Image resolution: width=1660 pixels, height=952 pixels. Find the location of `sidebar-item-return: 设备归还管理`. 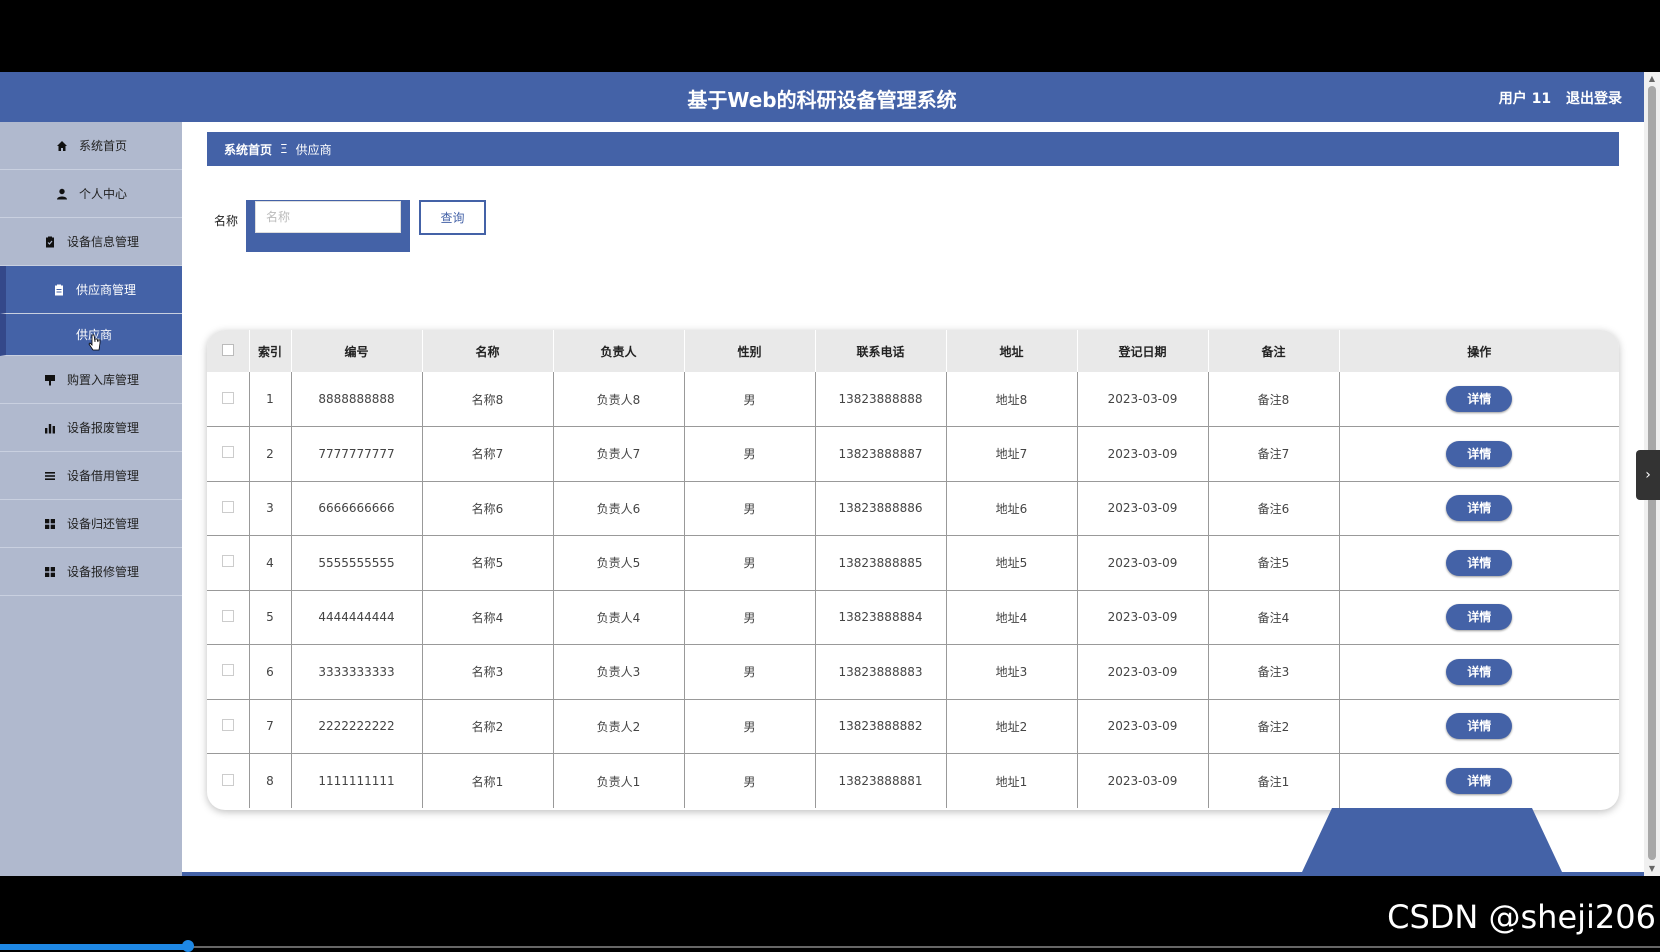

sidebar-item-return: 设备归还管理 is located at coordinates (91, 524).